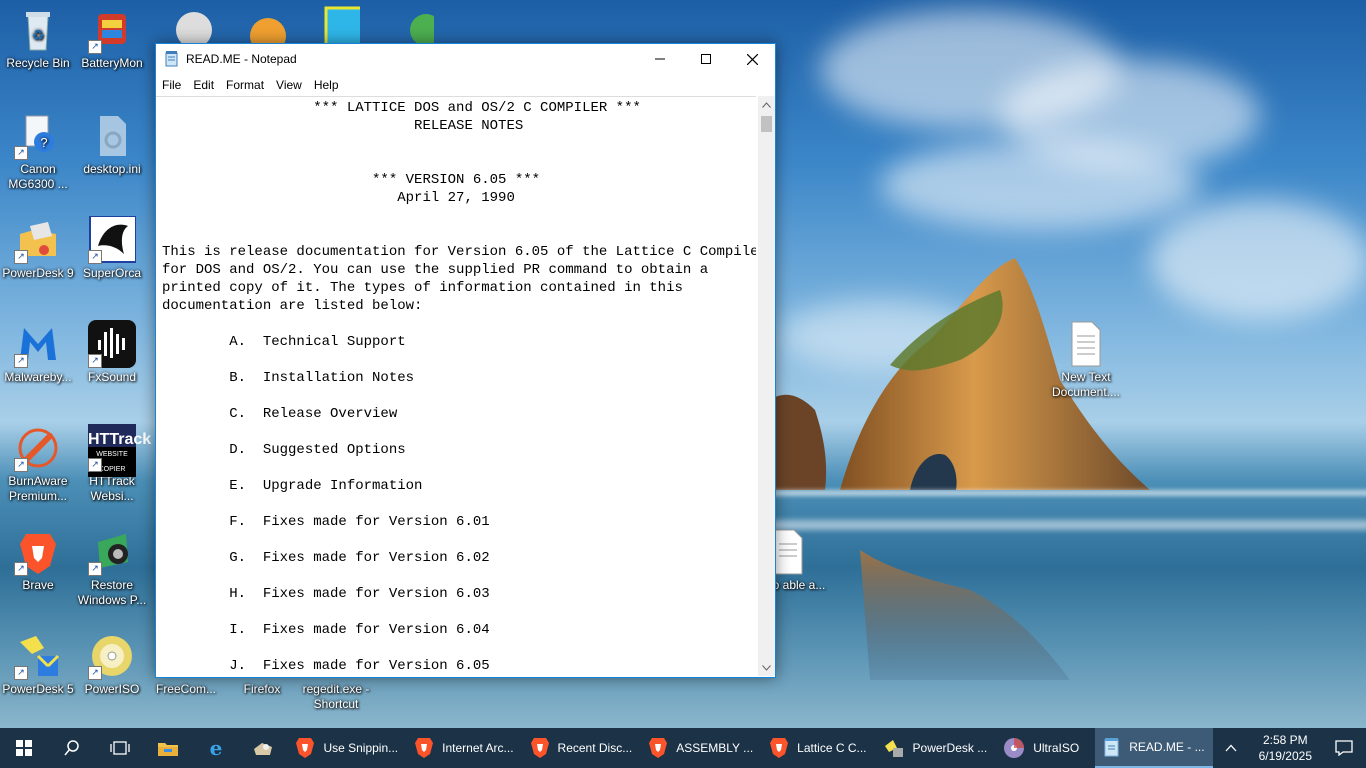 The image size is (1366, 768). I want to click on restore-icon: ↗, so click(112, 552).